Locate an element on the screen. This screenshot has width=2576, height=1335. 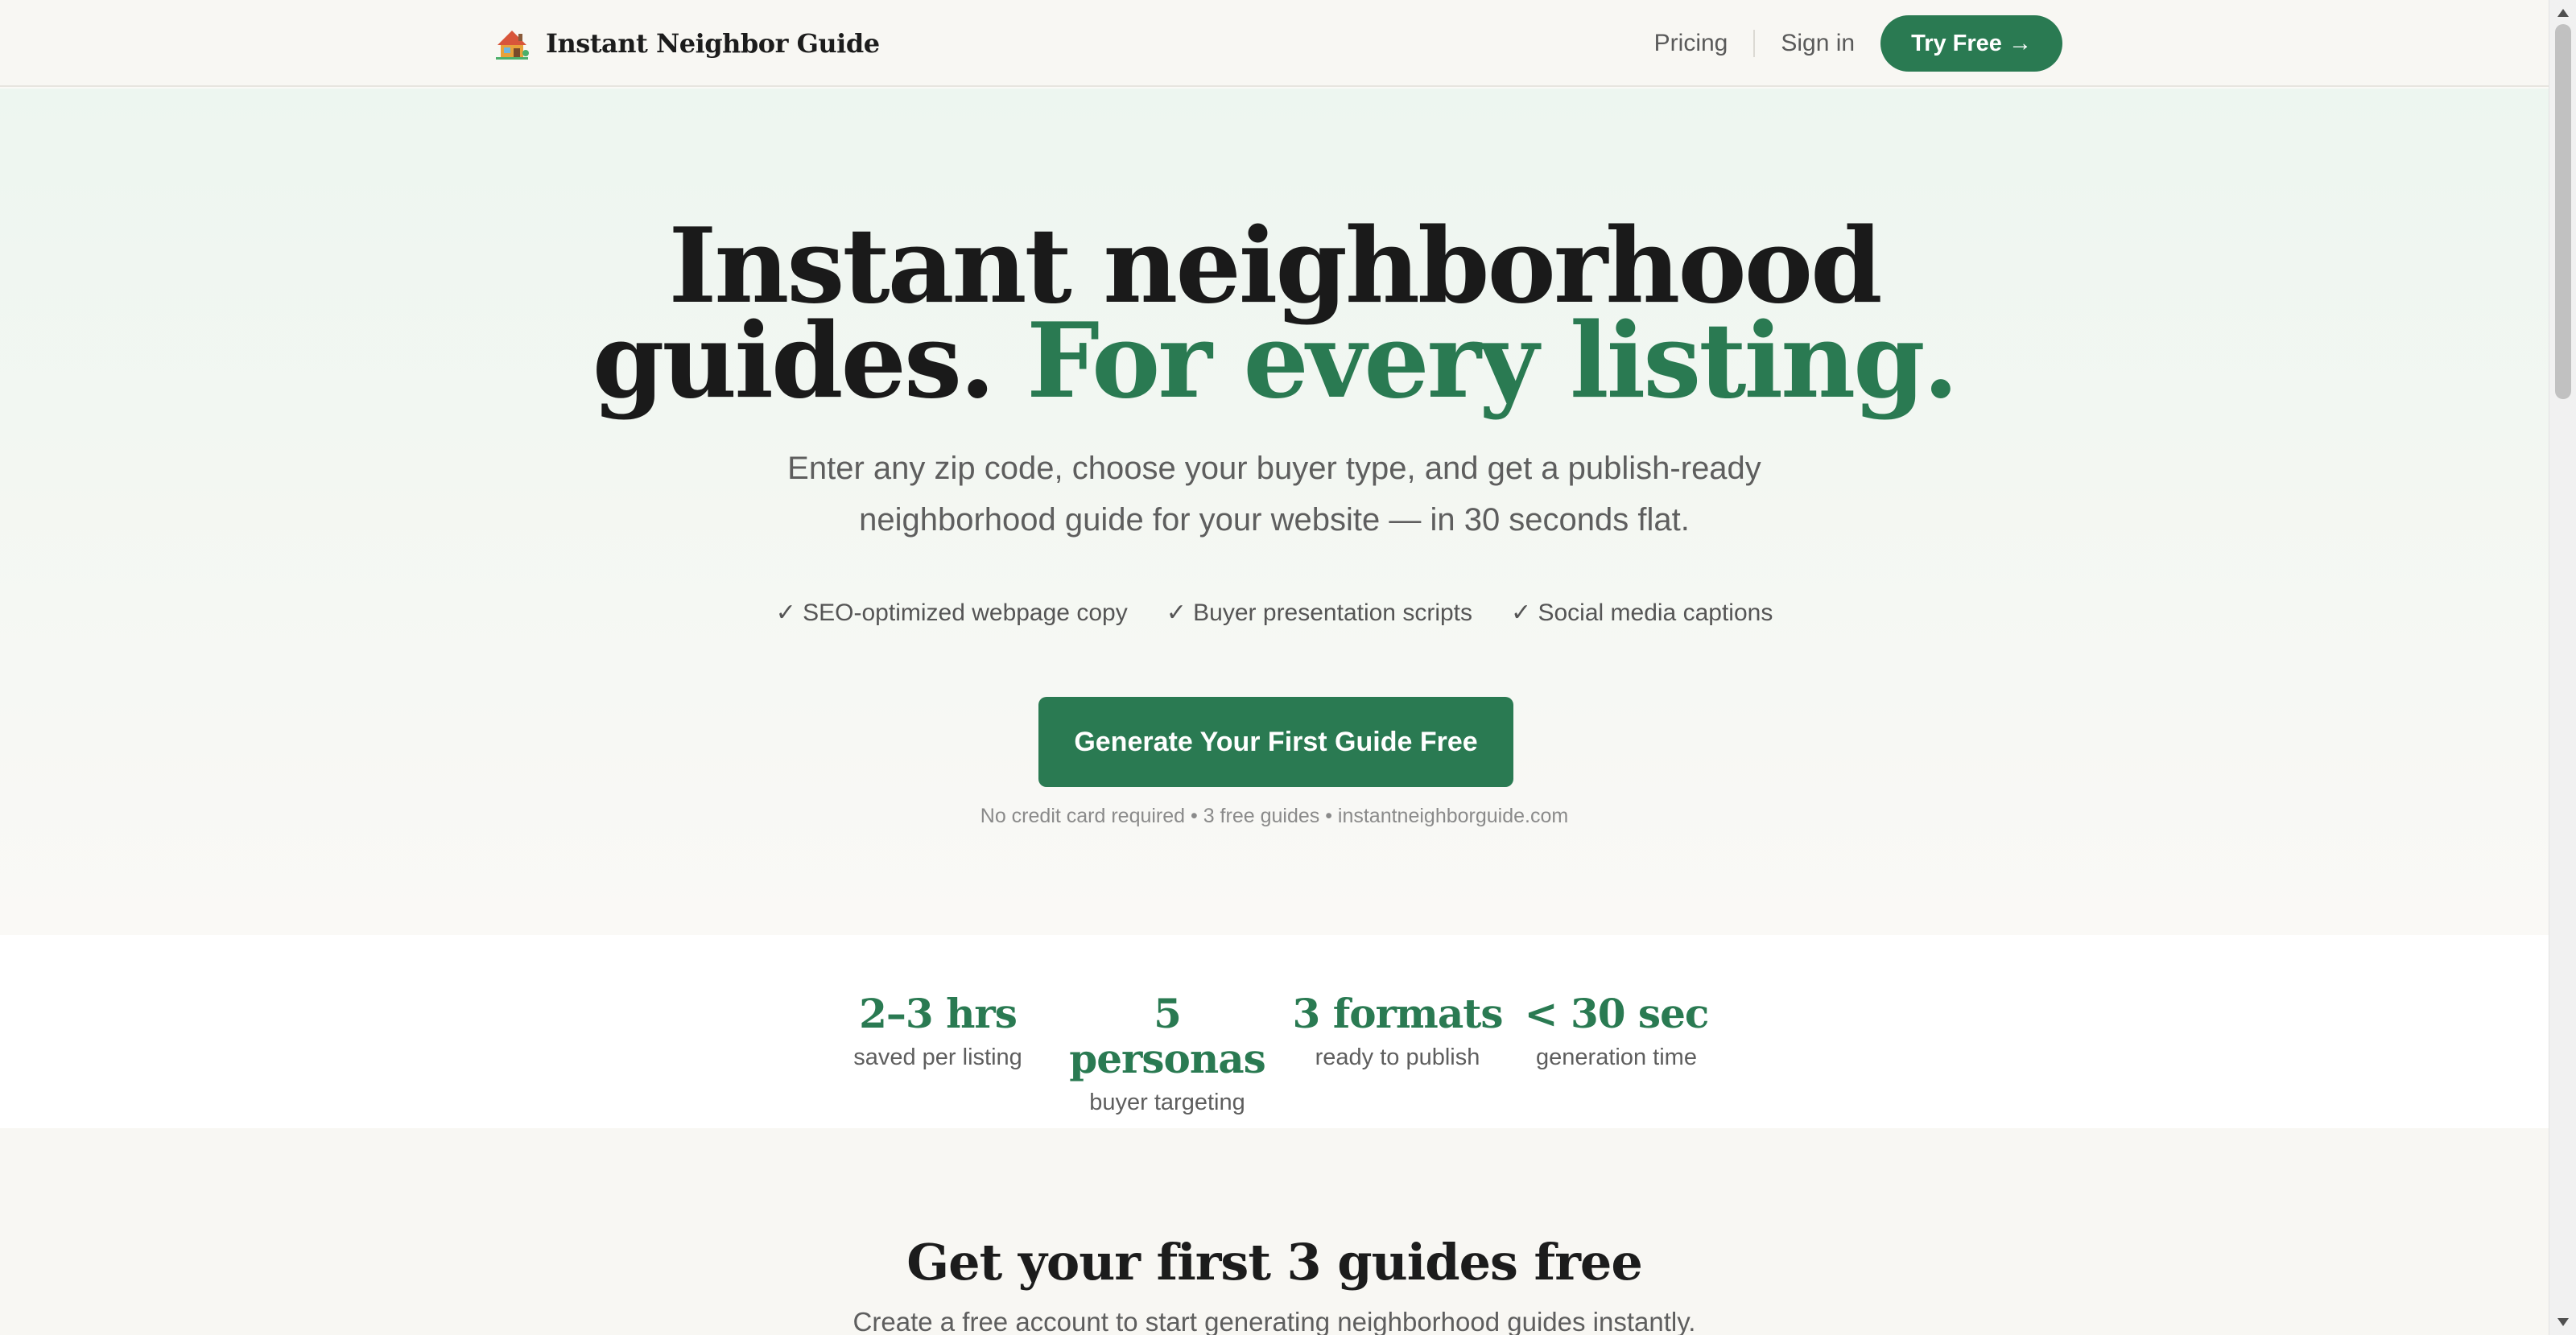
stat-time-saved: 2–3 hrs saved per listing is located at coordinates (937, 1031).